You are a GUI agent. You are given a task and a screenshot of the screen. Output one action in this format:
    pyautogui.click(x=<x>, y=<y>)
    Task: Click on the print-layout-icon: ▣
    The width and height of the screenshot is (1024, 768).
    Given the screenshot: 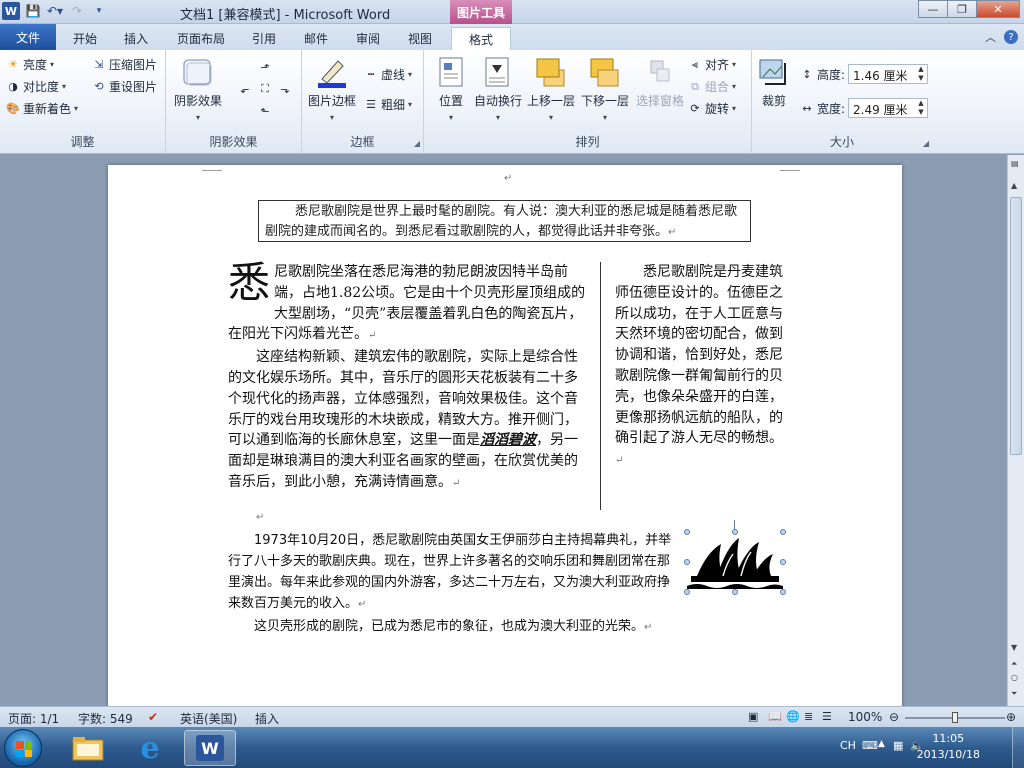 What is the action you would take?
    pyautogui.click(x=753, y=716)
    